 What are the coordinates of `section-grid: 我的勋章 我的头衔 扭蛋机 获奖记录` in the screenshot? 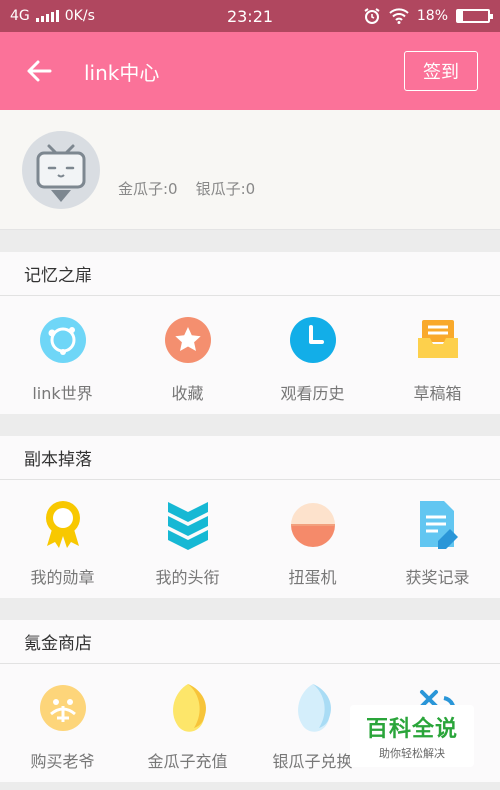 It's located at (250, 539).